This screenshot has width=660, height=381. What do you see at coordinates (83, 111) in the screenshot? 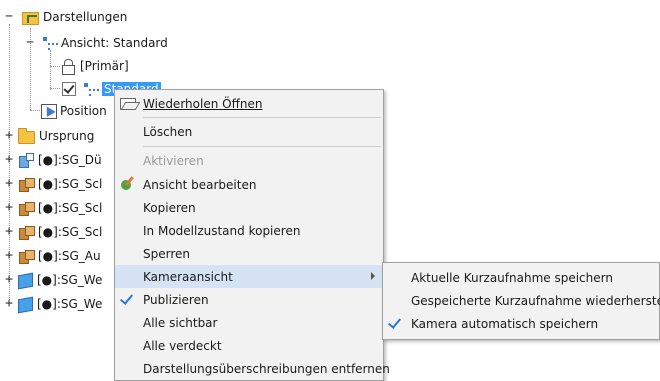
I see `tree-node-label: Position` at bounding box center [83, 111].